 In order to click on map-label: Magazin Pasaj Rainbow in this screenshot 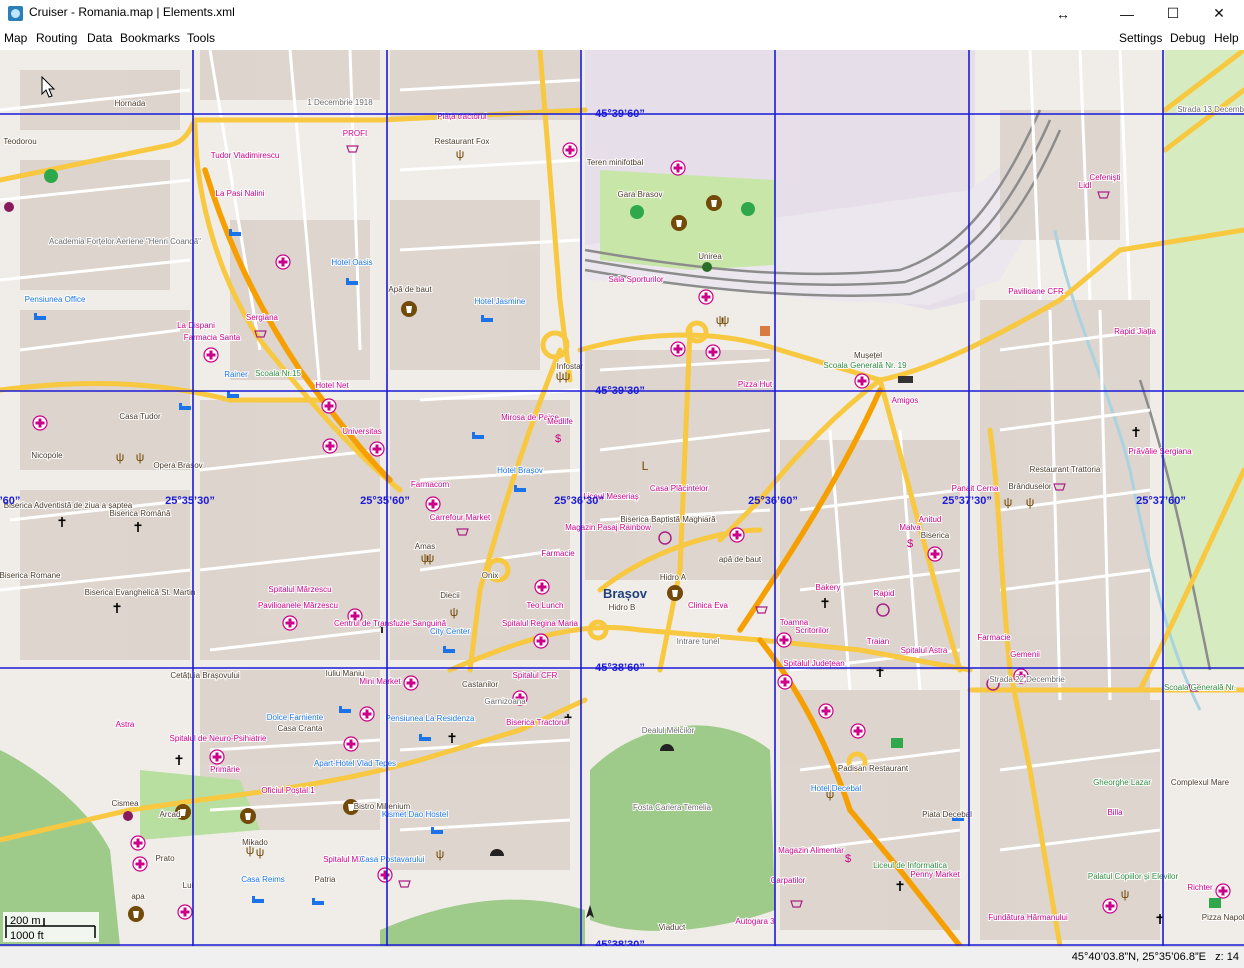, I will do `click(608, 527)`.